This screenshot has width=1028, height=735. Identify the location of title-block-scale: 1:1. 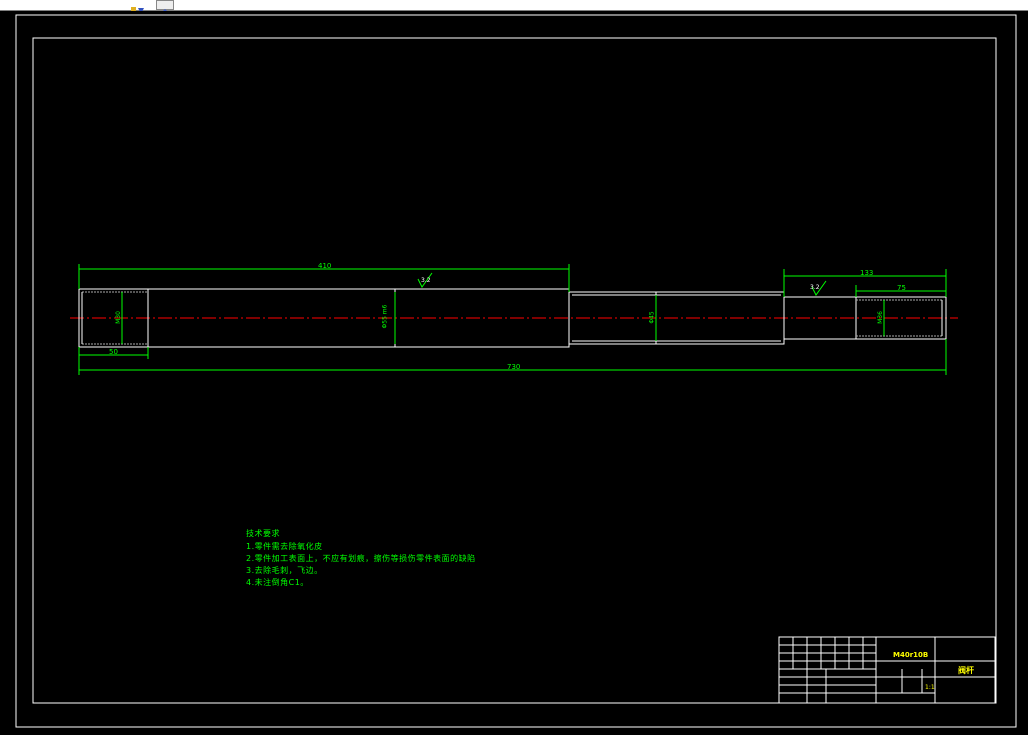
(930, 687).